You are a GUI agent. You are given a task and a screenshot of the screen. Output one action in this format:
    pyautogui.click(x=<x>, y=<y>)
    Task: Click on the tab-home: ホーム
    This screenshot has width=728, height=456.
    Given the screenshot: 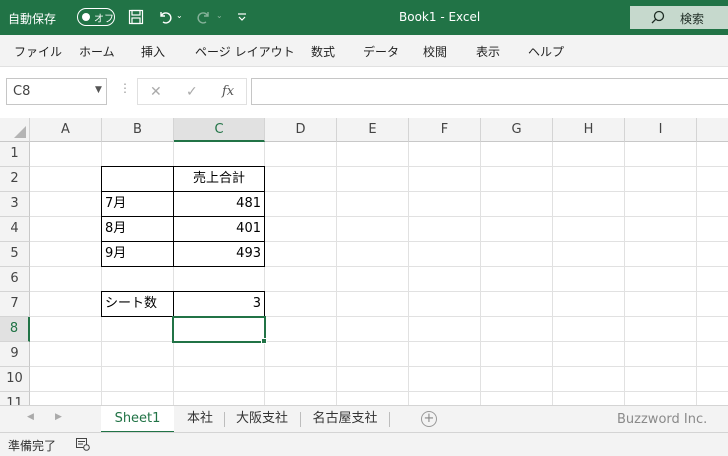 What is the action you would take?
    pyautogui.click(x=97, y=51)
    